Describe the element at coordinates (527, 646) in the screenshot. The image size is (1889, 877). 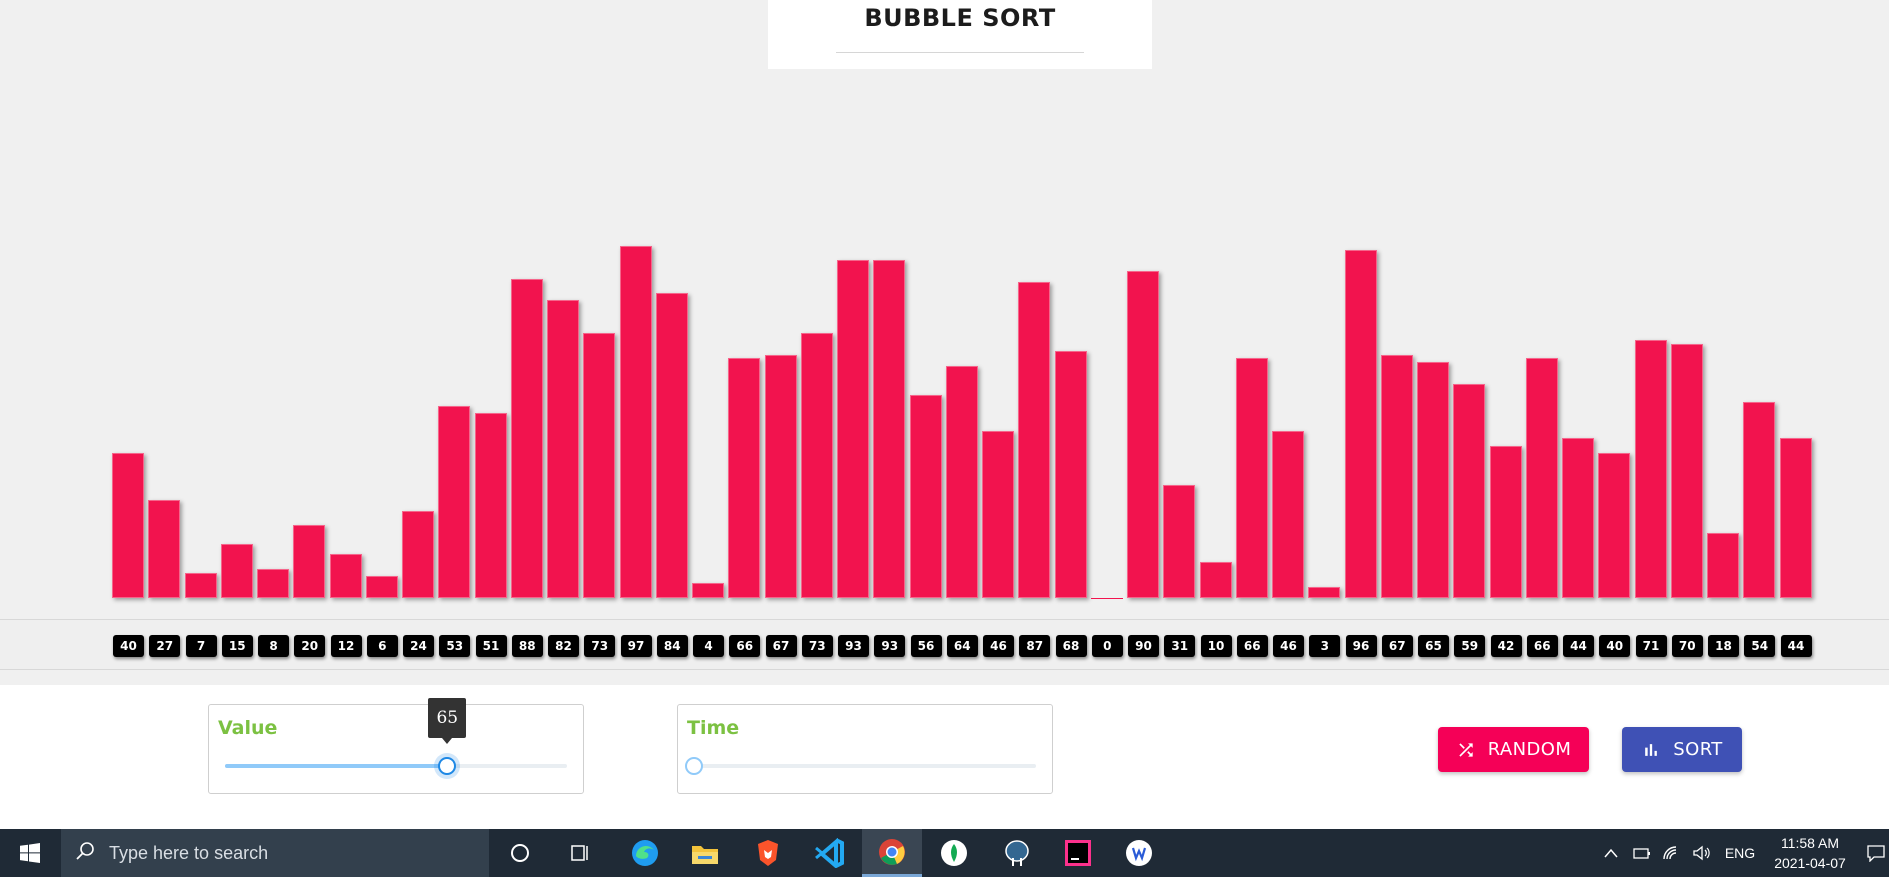
I see `bar-value-label: 88` at that location.